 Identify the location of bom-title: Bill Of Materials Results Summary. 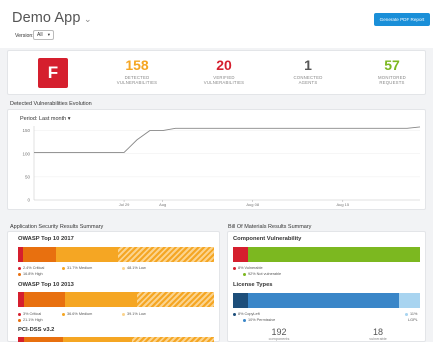
(270, 227).